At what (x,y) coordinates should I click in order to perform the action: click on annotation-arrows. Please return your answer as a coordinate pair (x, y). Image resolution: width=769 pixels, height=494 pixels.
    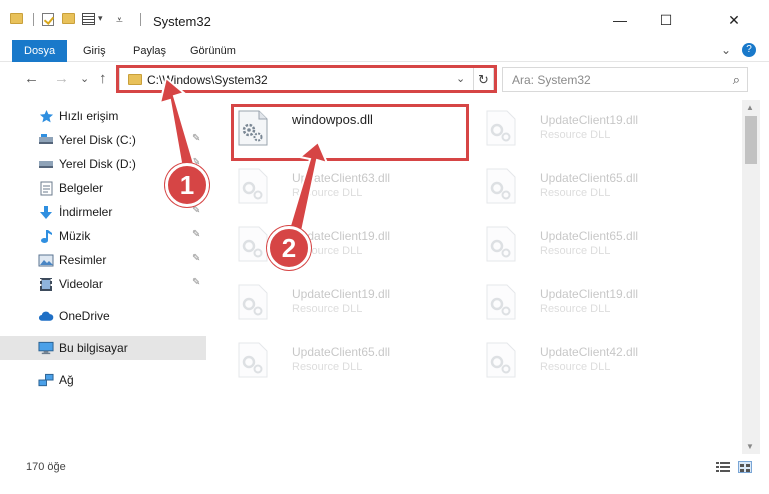
    Looking at the image, I should click on (243, 154).